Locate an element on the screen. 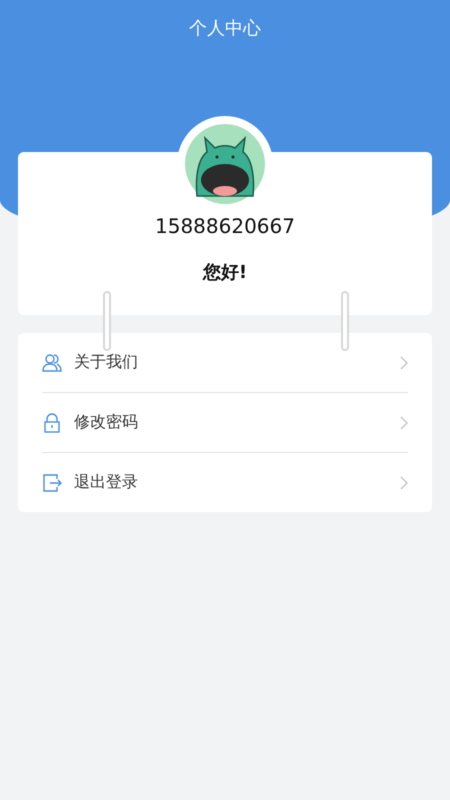  phone-number: 15888620667 is located at coordinates (225, 226).